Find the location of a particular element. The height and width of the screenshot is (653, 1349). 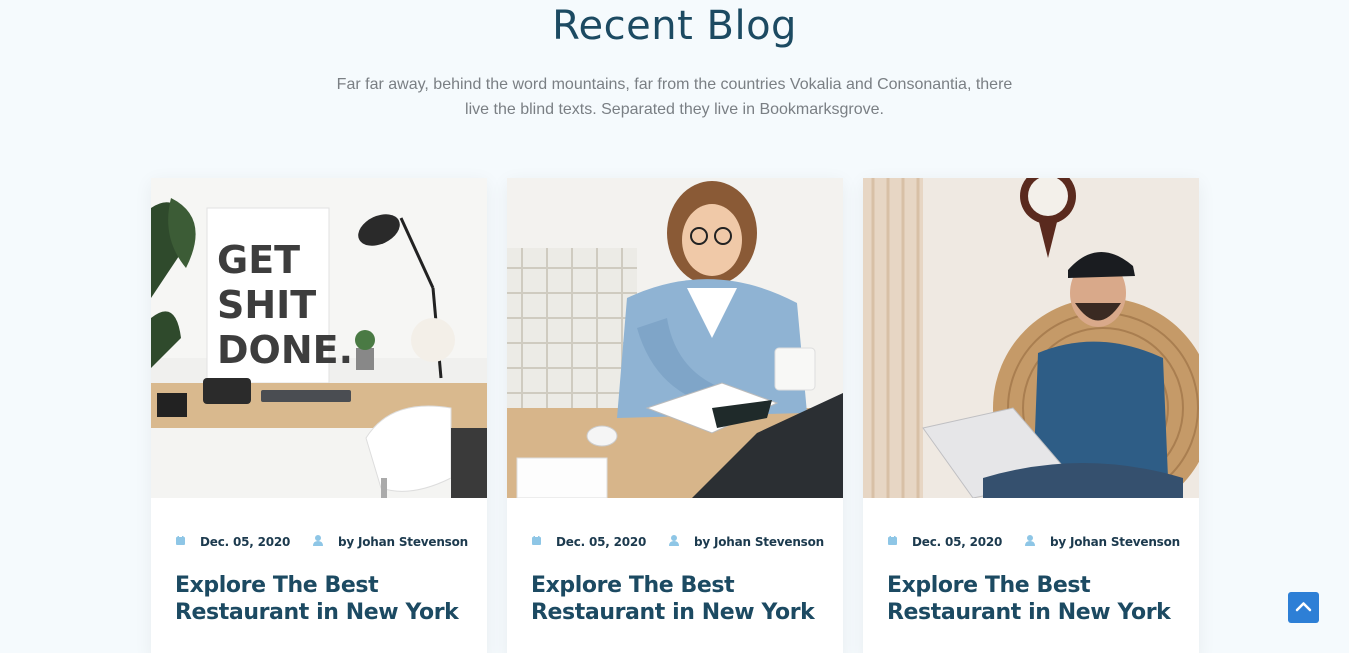

section-title: Recent Blog is located at coordinates (674, 26).